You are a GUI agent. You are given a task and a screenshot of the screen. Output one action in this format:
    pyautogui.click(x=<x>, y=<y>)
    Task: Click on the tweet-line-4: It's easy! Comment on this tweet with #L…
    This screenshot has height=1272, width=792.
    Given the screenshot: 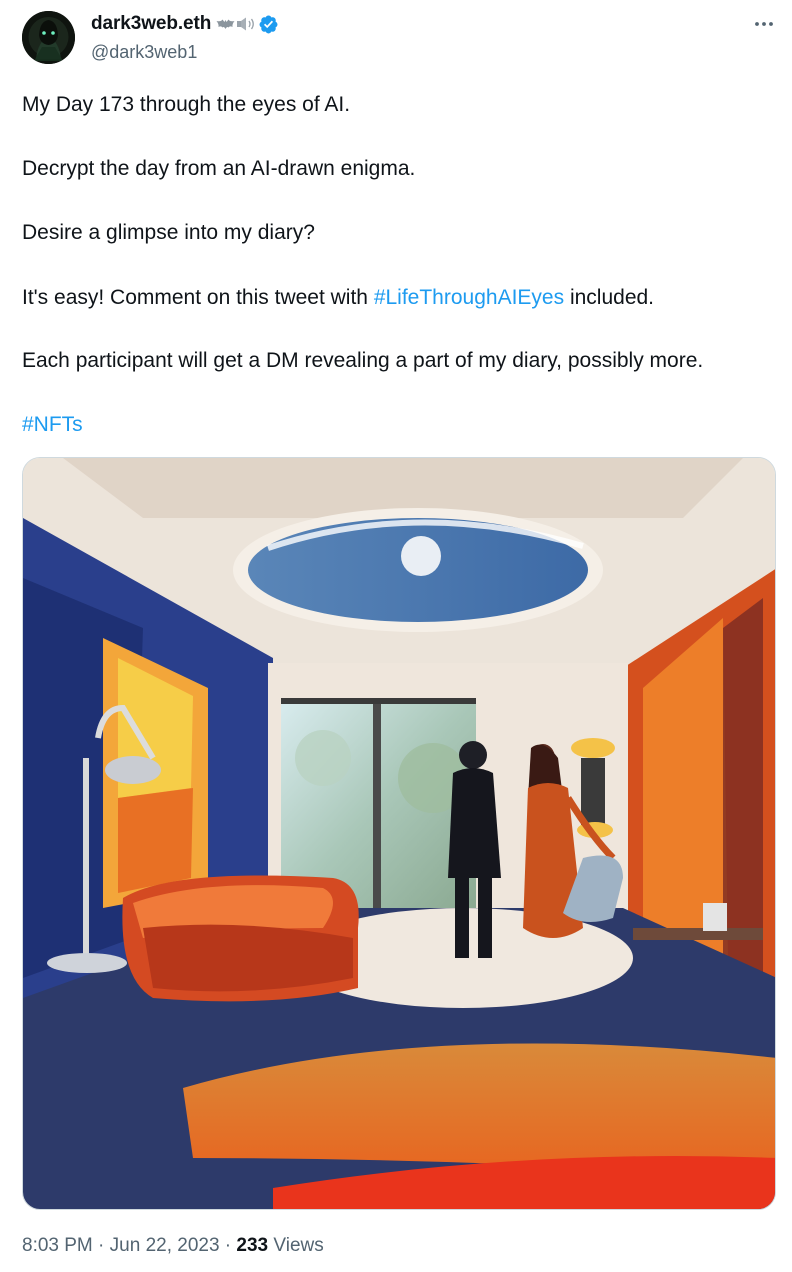 What is the action you would take?
    pyautogui.click(x=338, y=297)
    